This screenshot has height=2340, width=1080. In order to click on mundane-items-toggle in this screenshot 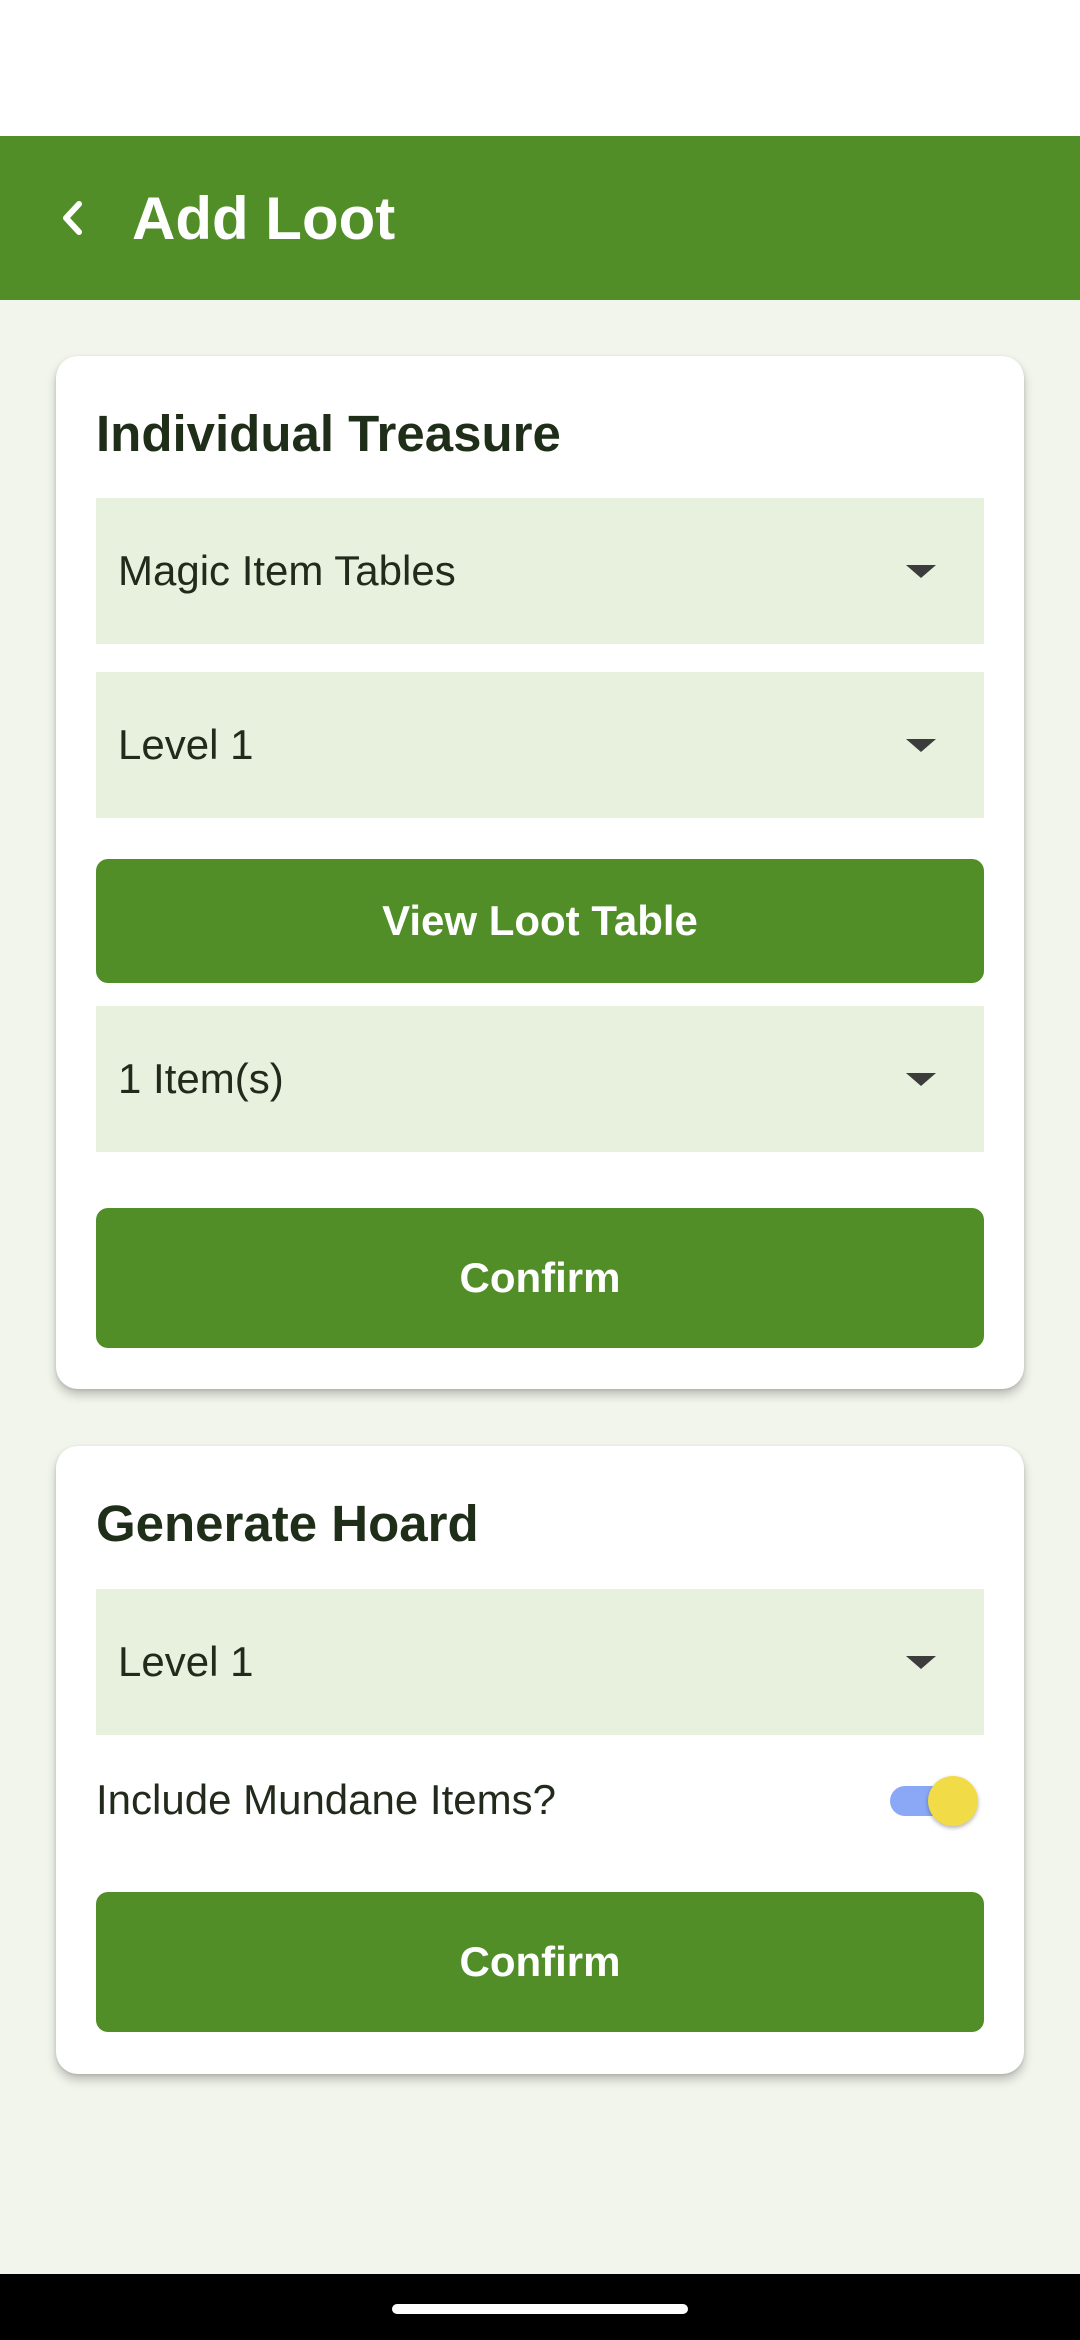, I will do `click(930, 1800)`.